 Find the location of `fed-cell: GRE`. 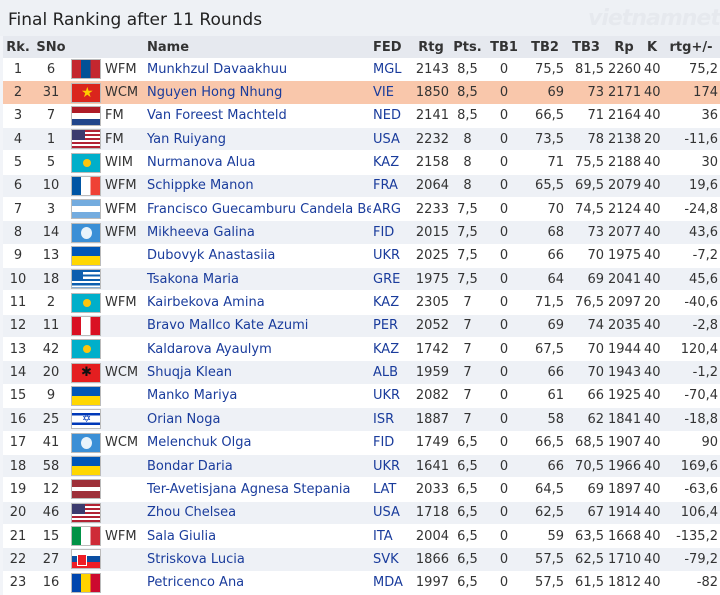

fed-cell: GRE is located at coordinates (391, 279).